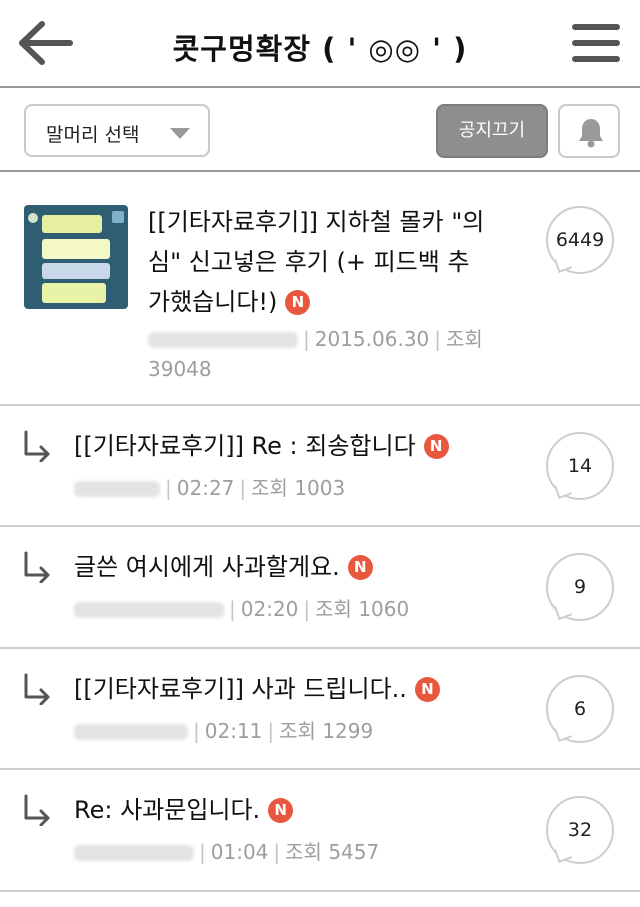 This screenshot has width=640, height=907. Describe the element at coordinates (76, 257) in the screenshot. I see `post-thumbnail` at that location.